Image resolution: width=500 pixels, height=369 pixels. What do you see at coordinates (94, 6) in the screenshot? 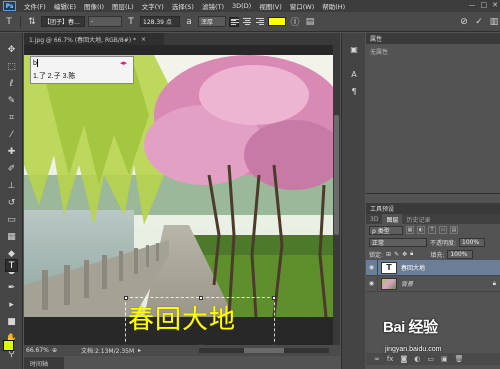
I see `menu-image: 图像(I)` at bounding box center [94, 6].